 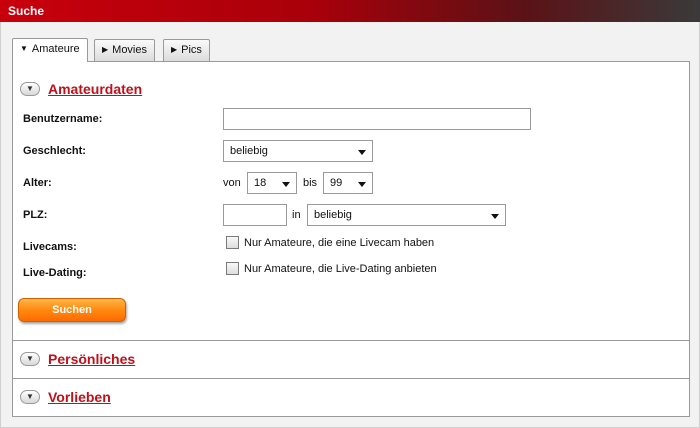 What do you see at coordinates (95, 89) in the screenshot?
I see `section-title-amateurdaten: Amateurdaten` at bounding box center [95, 89].